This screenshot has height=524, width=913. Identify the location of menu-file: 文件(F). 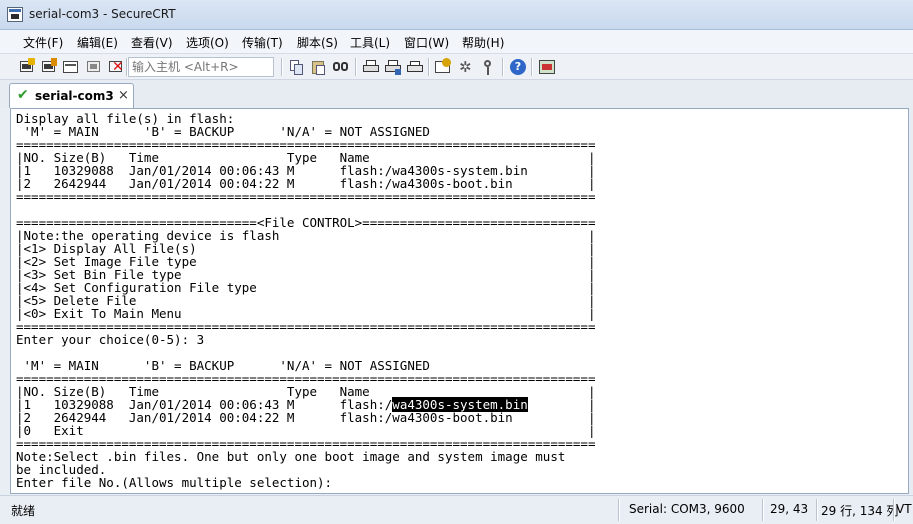
(43, 42).